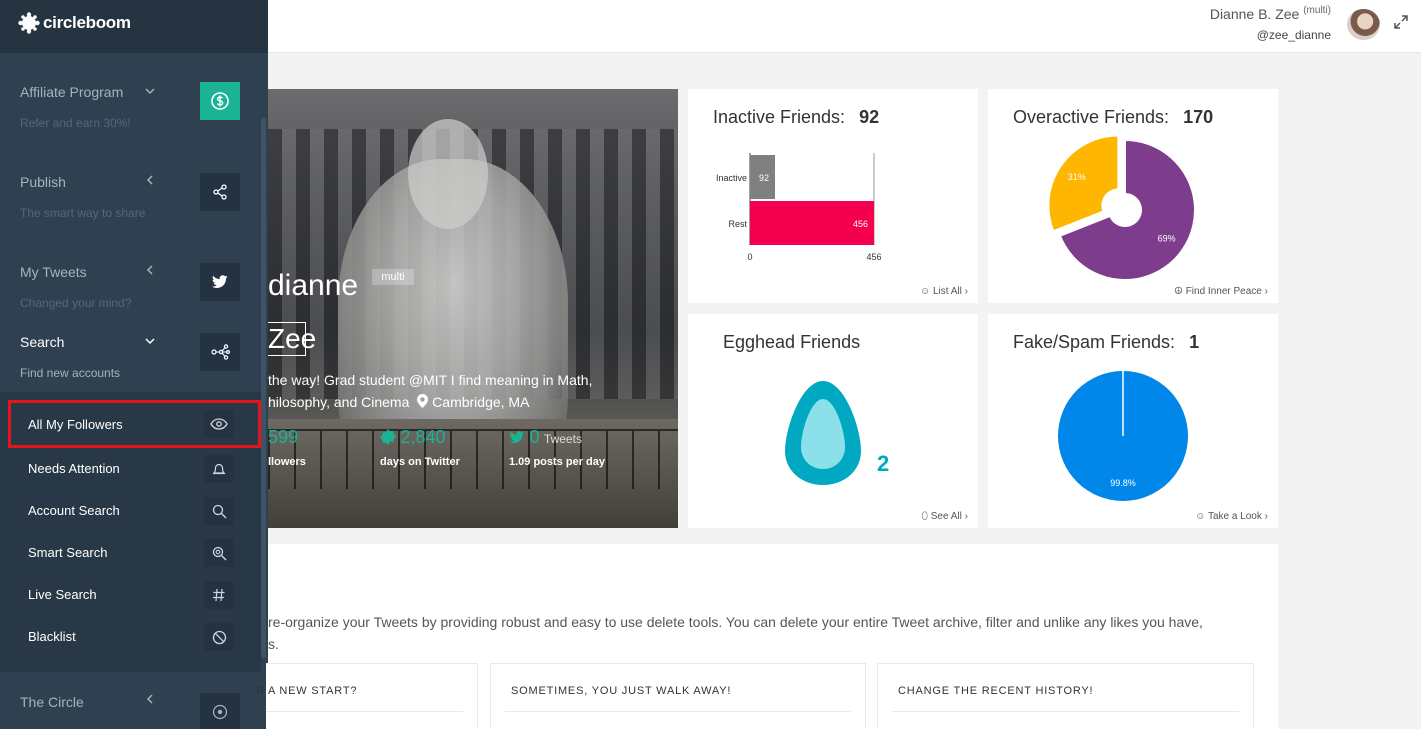 This screenshot has height=729, width=1421. I want to click on inactive-bar-chart: Inactive 92 Rest 456 0 456, so click(799, 207).